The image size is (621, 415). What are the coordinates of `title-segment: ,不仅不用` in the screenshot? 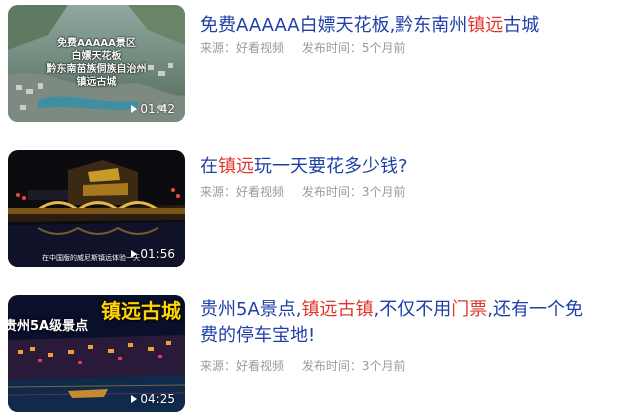 It's located at (412, 309).